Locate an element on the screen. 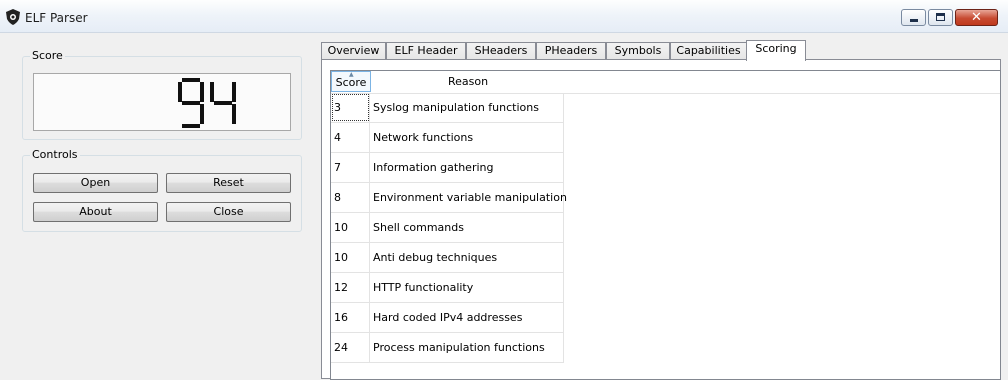  table-header: ▲ Score Reason is located at coordinates (665, 82).